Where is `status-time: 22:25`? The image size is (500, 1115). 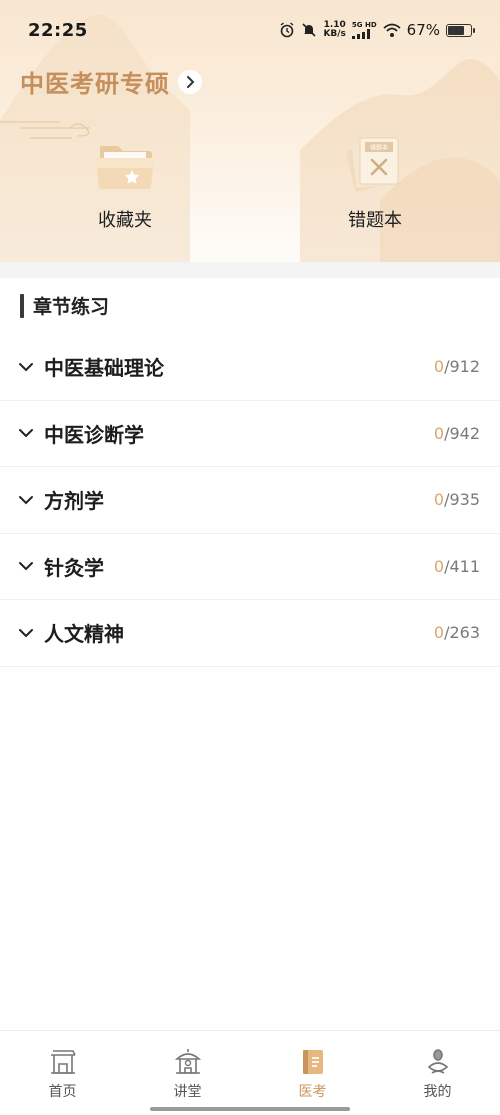
status-time: 22:25 is located at coordinates (58, 30).